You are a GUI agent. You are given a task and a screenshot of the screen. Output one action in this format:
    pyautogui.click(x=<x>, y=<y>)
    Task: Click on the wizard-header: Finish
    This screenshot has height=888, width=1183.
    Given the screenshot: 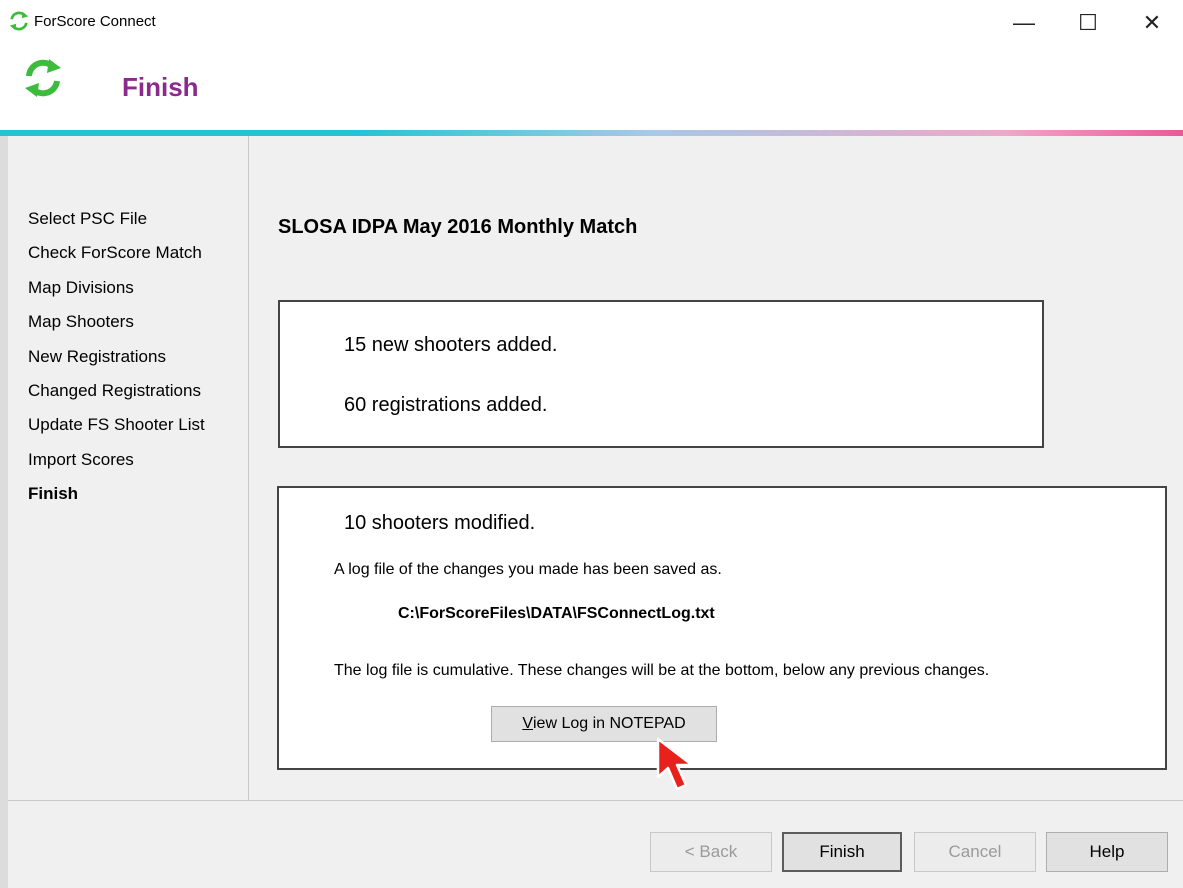 What is the action you would take?
    pyautogui.click(x=591, y=89)
    